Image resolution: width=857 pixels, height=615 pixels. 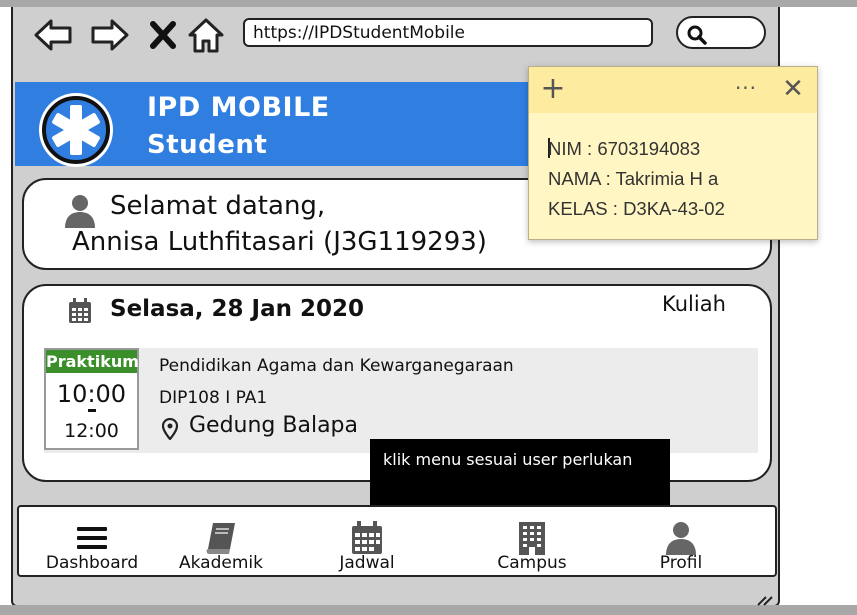 I want to click on schedule-type: Kuliah, so click(x=694, y=304).